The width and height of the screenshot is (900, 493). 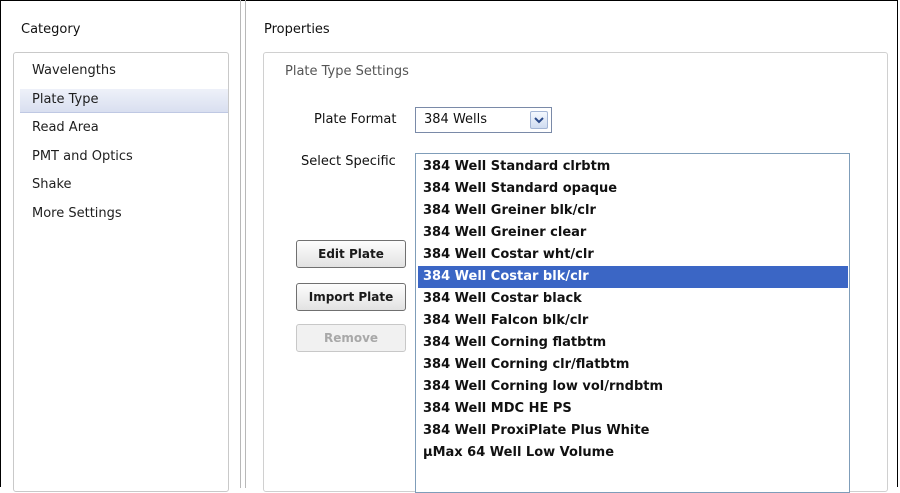 I want to click on edit-plate-button: Edit Plate, so click(x=351, y=254).